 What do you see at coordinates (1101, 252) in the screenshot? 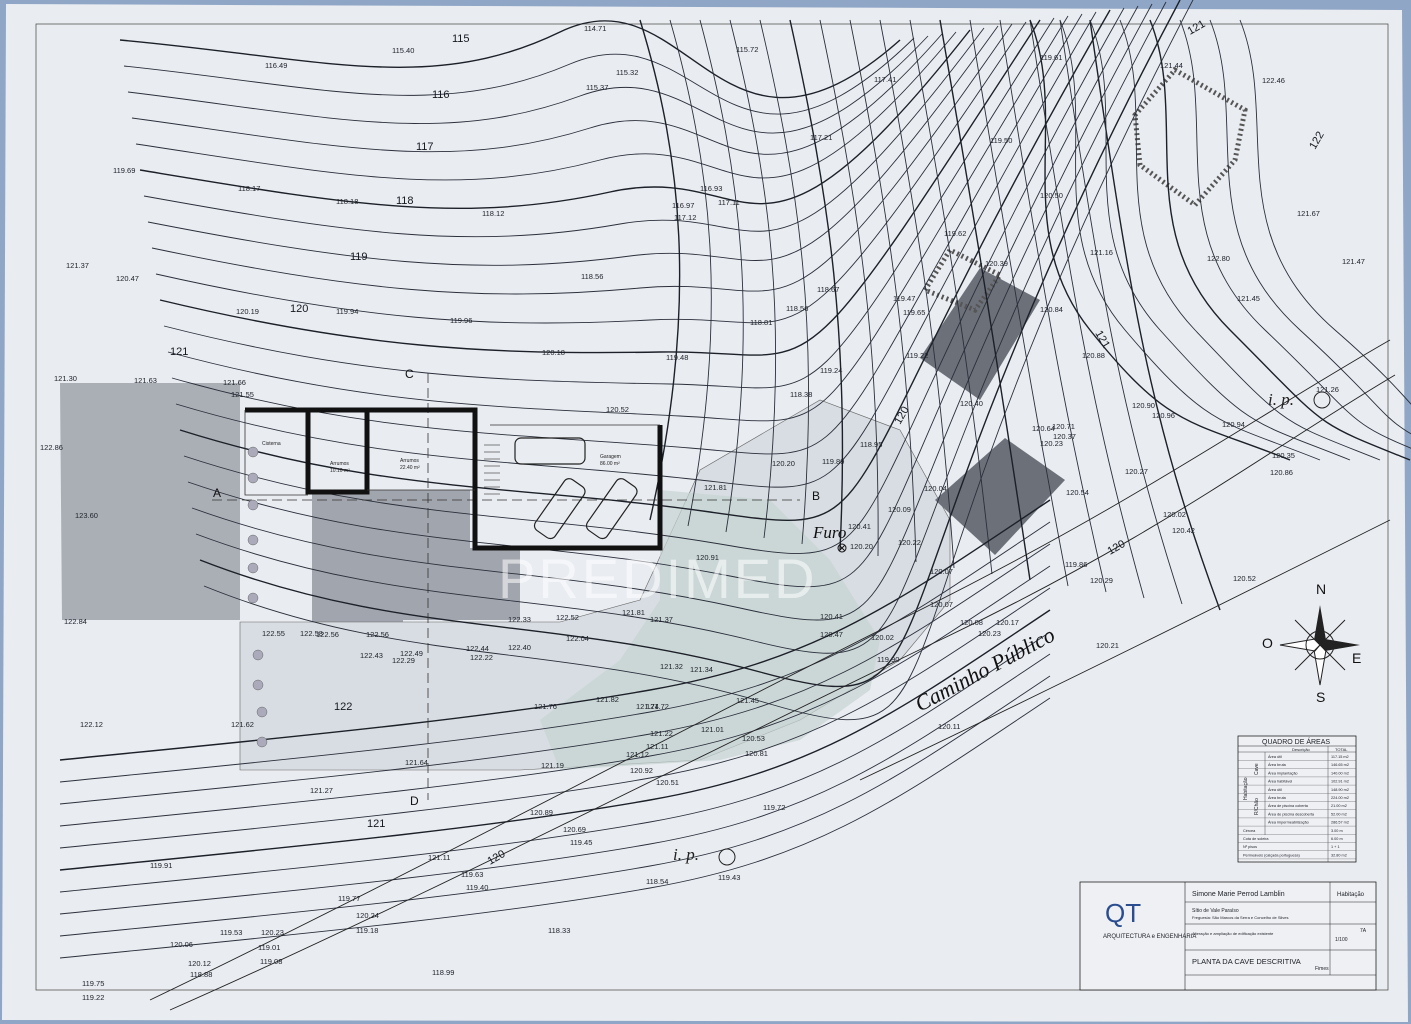
I see `spot-elevation: 121.16` at bounding box center [1101, 252].